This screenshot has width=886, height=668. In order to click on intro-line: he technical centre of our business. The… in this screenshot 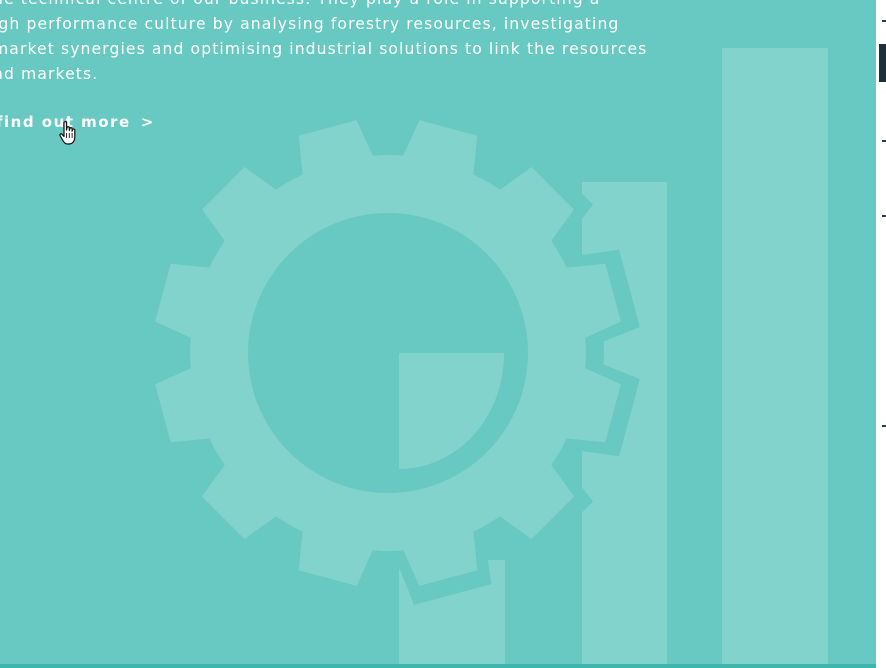, I will do `click(341, 6)`.